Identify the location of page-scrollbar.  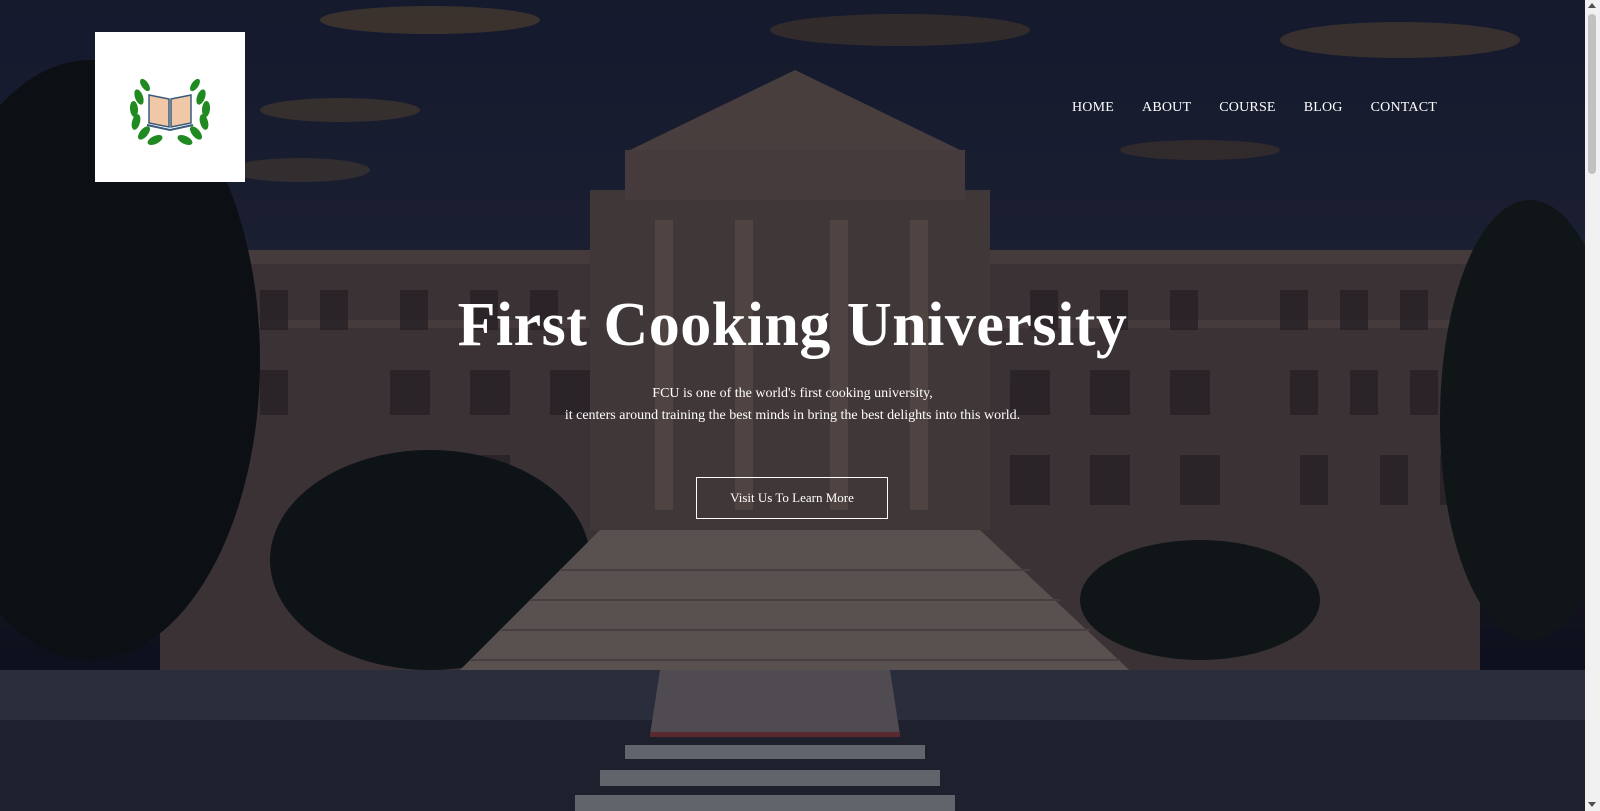
(1592, 405).